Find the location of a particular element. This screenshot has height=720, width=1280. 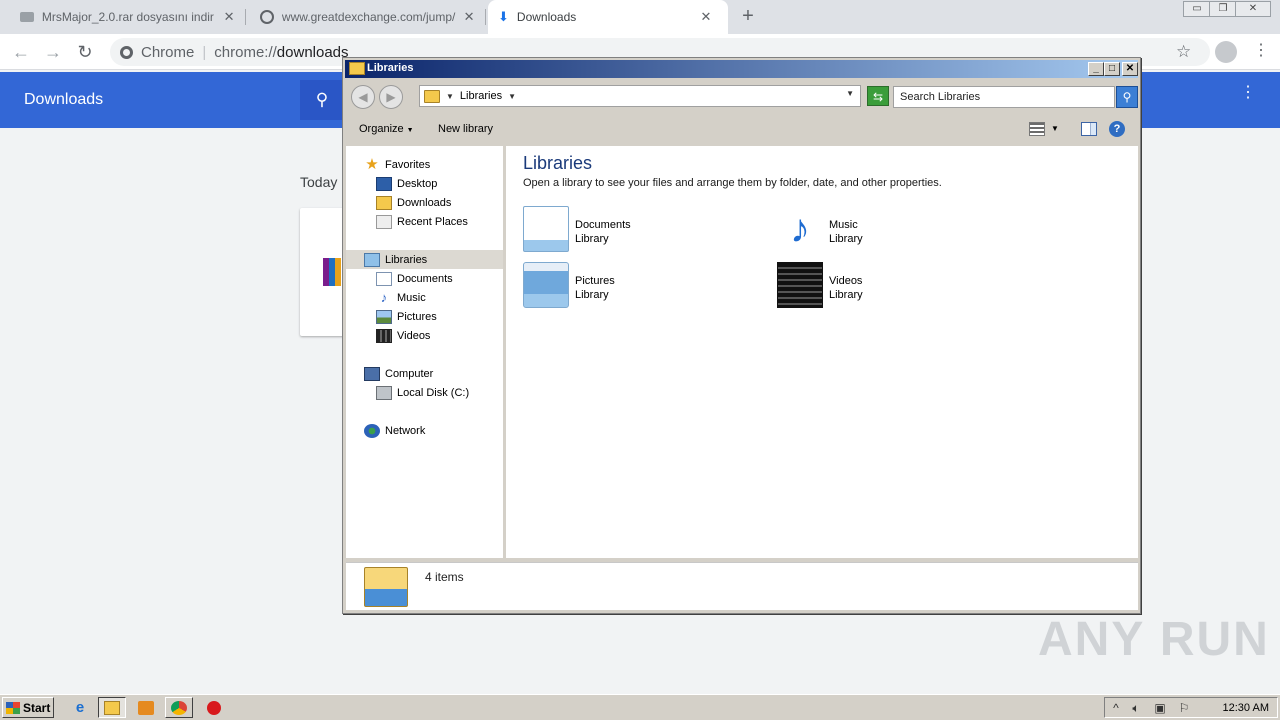

nav-local-disk: Local Disk (C:) is located at coordinates (422, 392).